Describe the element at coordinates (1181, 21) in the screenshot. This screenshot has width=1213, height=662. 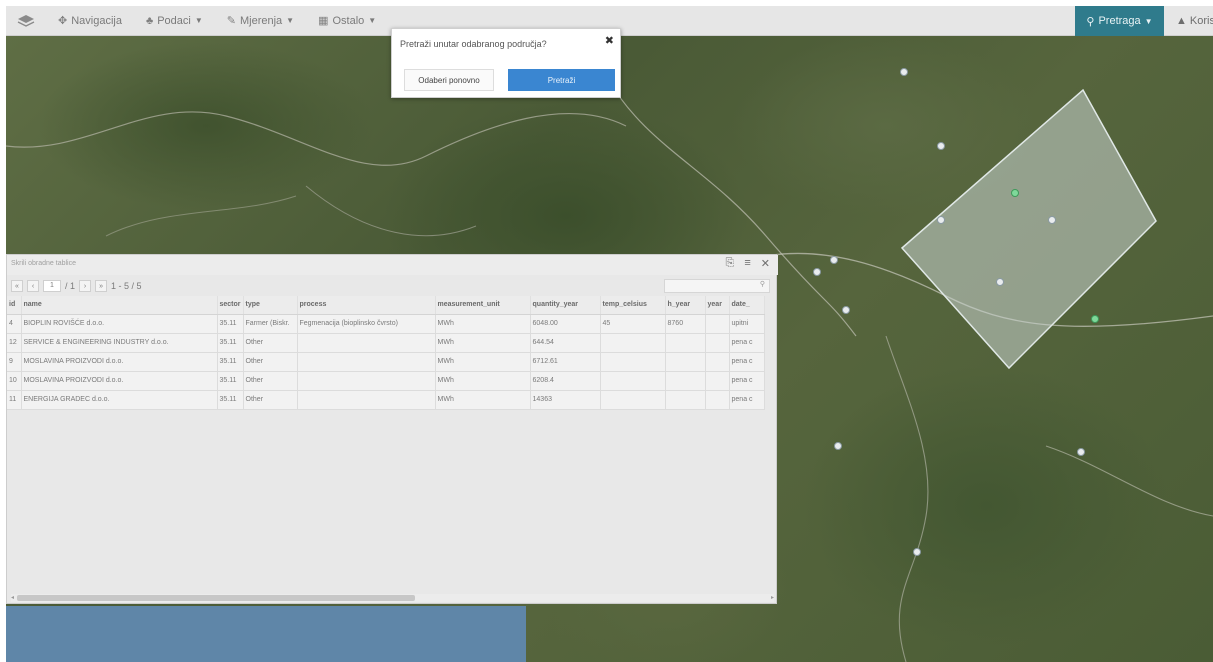
I see `user-icon: ▲` at that location.